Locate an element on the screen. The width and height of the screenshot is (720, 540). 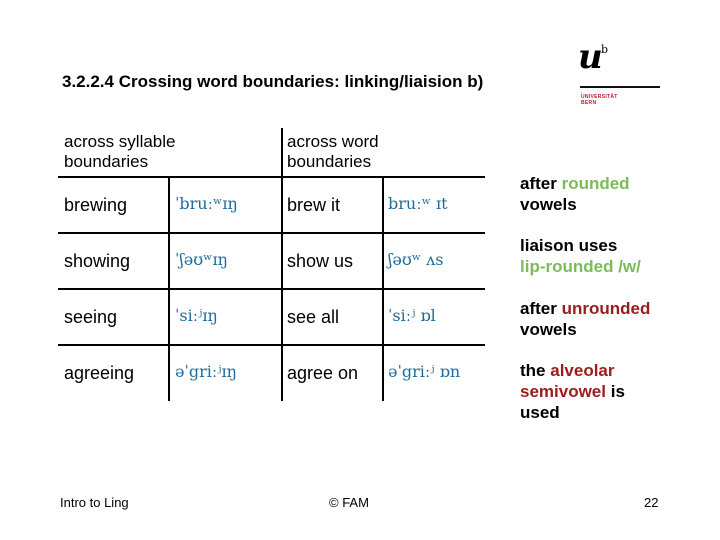
note-highlight: alveolar is located at coordinates (582, 370).